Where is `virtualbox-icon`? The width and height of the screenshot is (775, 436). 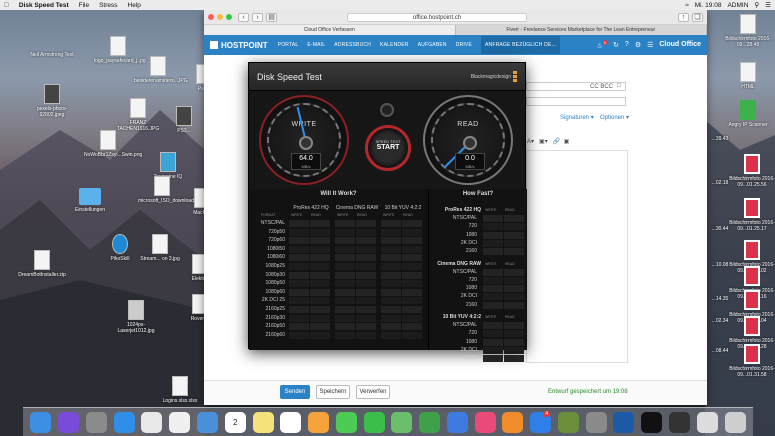 virtualbox-icon is located at coordinates (624, 422).